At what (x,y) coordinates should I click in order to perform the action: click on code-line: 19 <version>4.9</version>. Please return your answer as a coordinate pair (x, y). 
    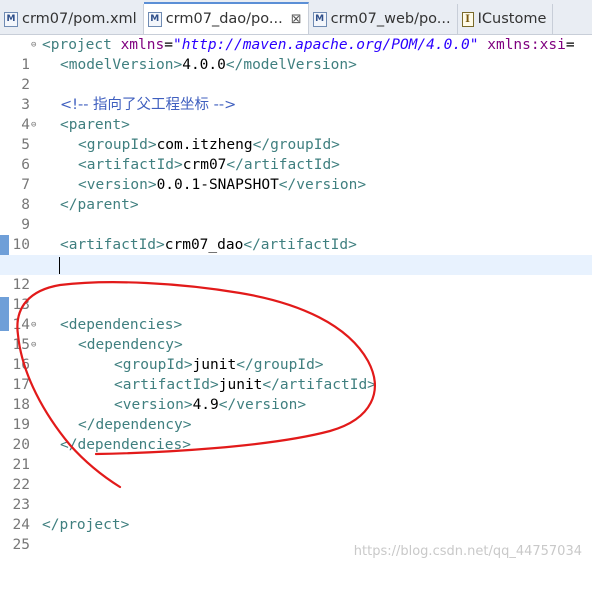
    Looking at the image, I should click on (296, 414).